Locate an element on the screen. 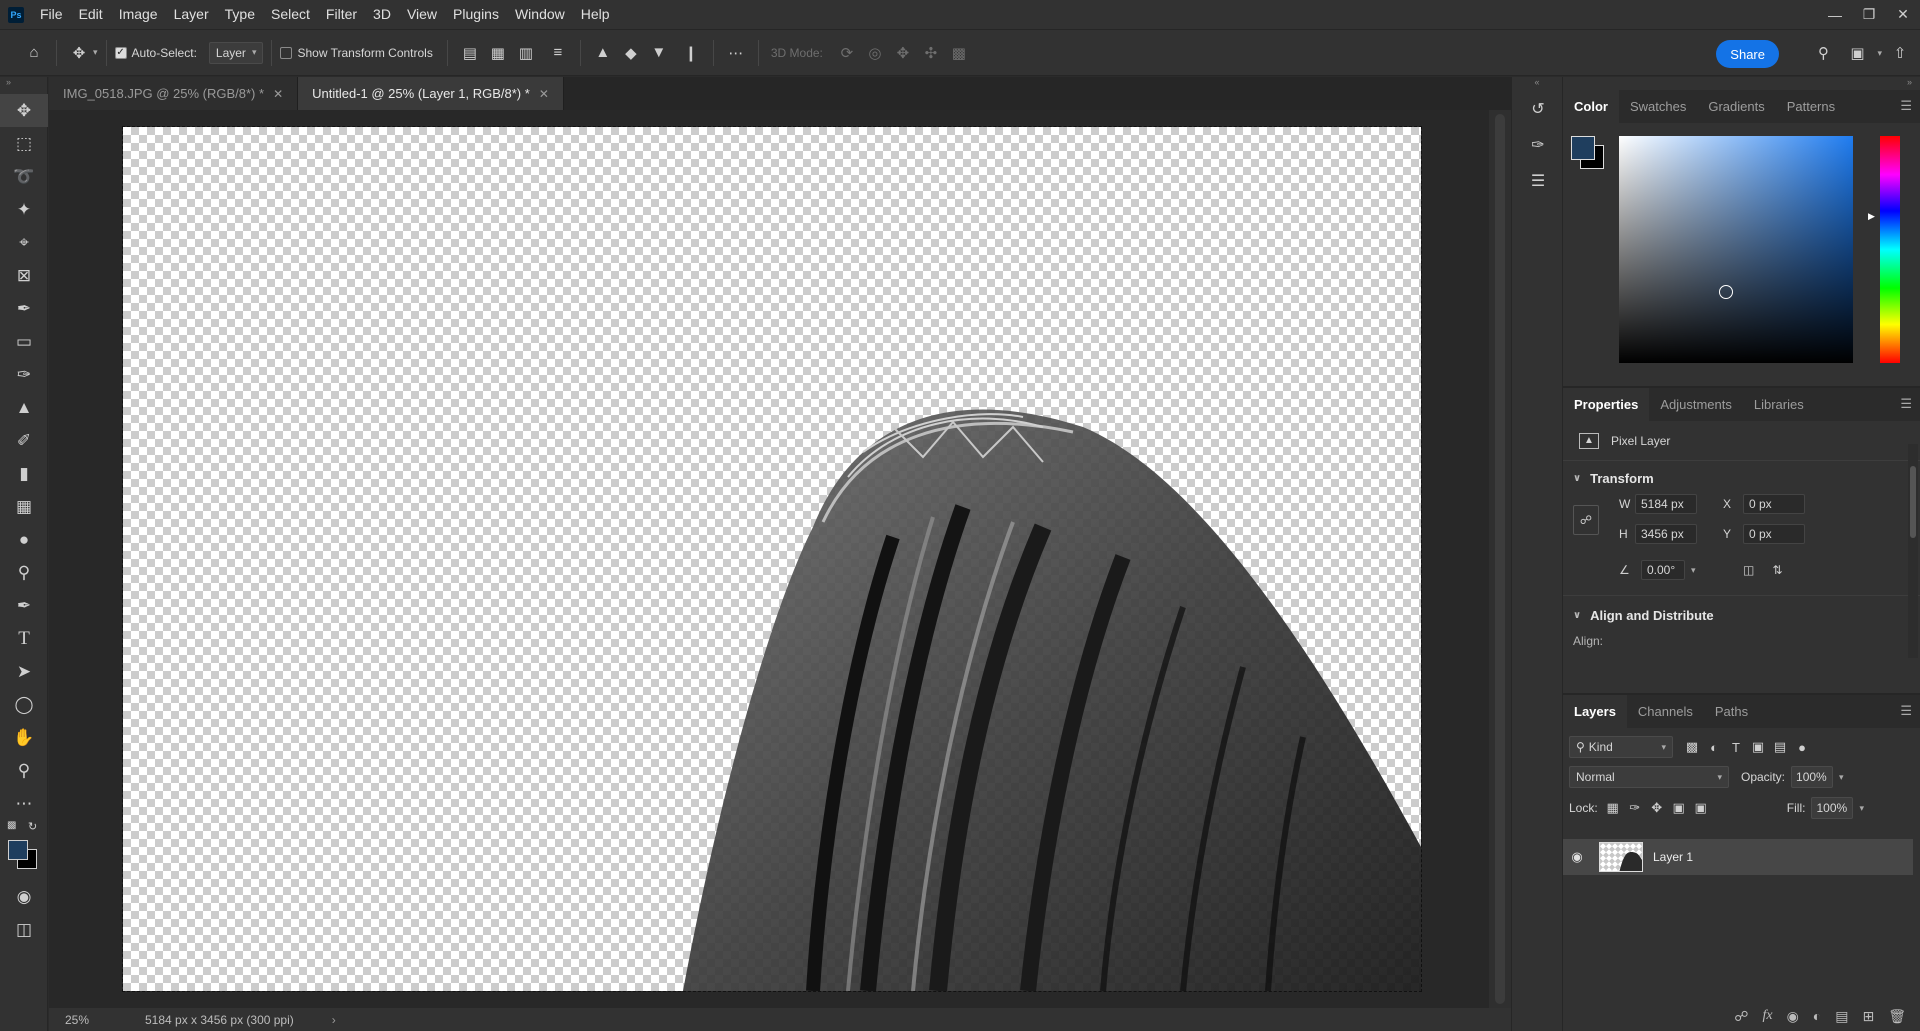 The height and width of the screenshot is (1031, 1920). menu-layer: Layer is located at coordinates (191, 14).